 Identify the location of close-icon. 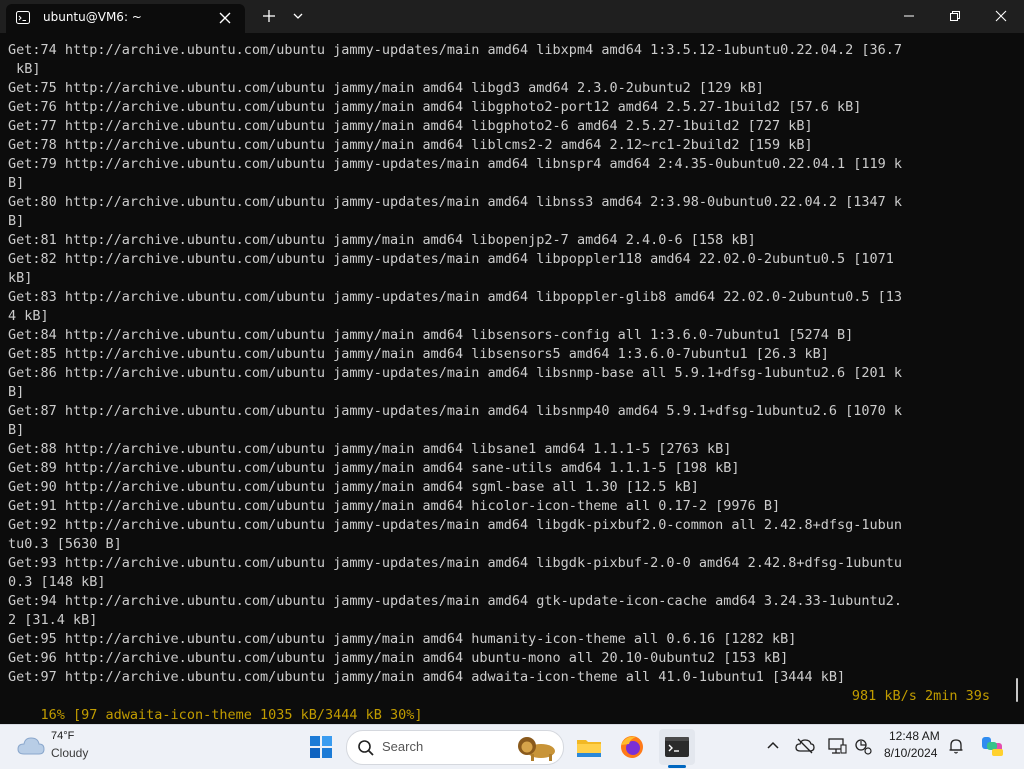
(1001, 16).